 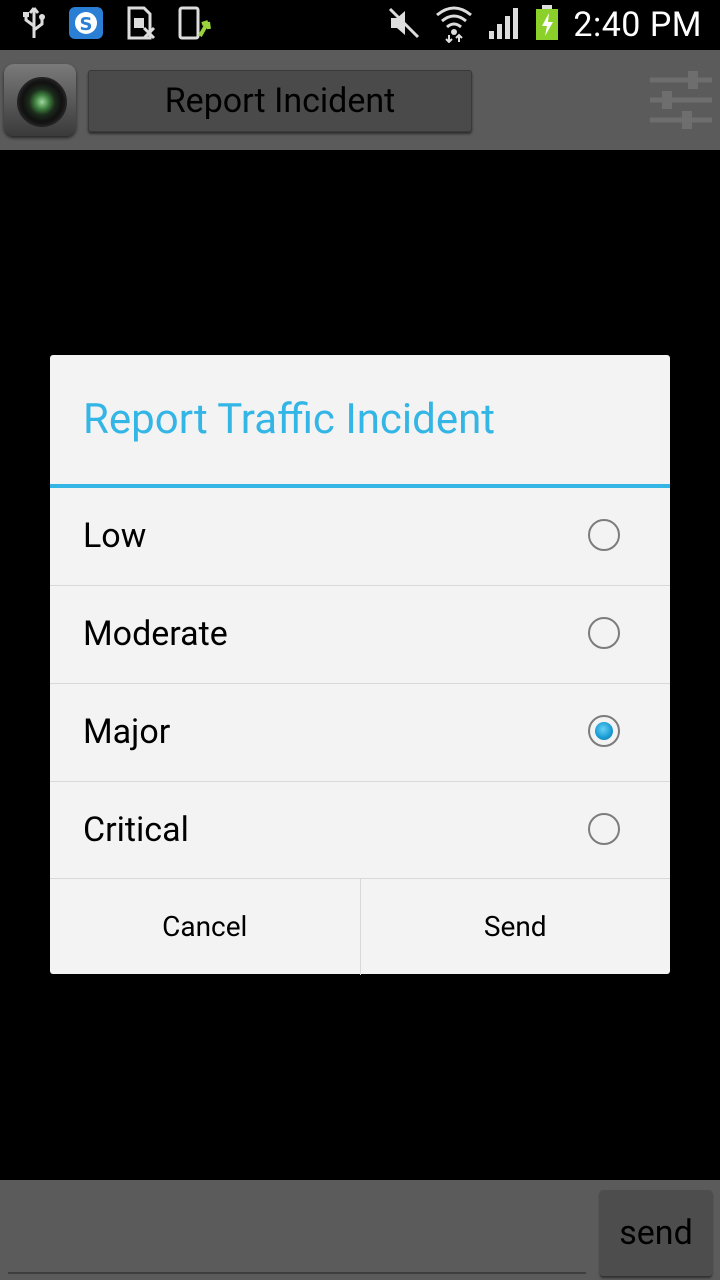 What do you see at coordinates (127, 732) in the screenshot?
I see `option-label: Major` at bounding box center [127, 732].